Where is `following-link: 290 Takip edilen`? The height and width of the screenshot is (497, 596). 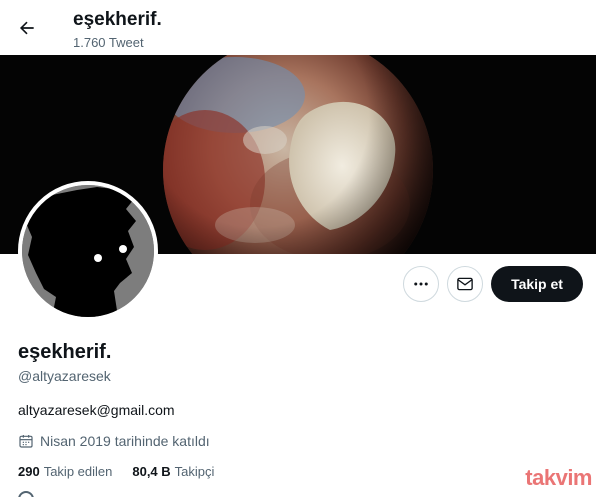 following-link: 290 Takip edilen is located at coordinates (65, 471).